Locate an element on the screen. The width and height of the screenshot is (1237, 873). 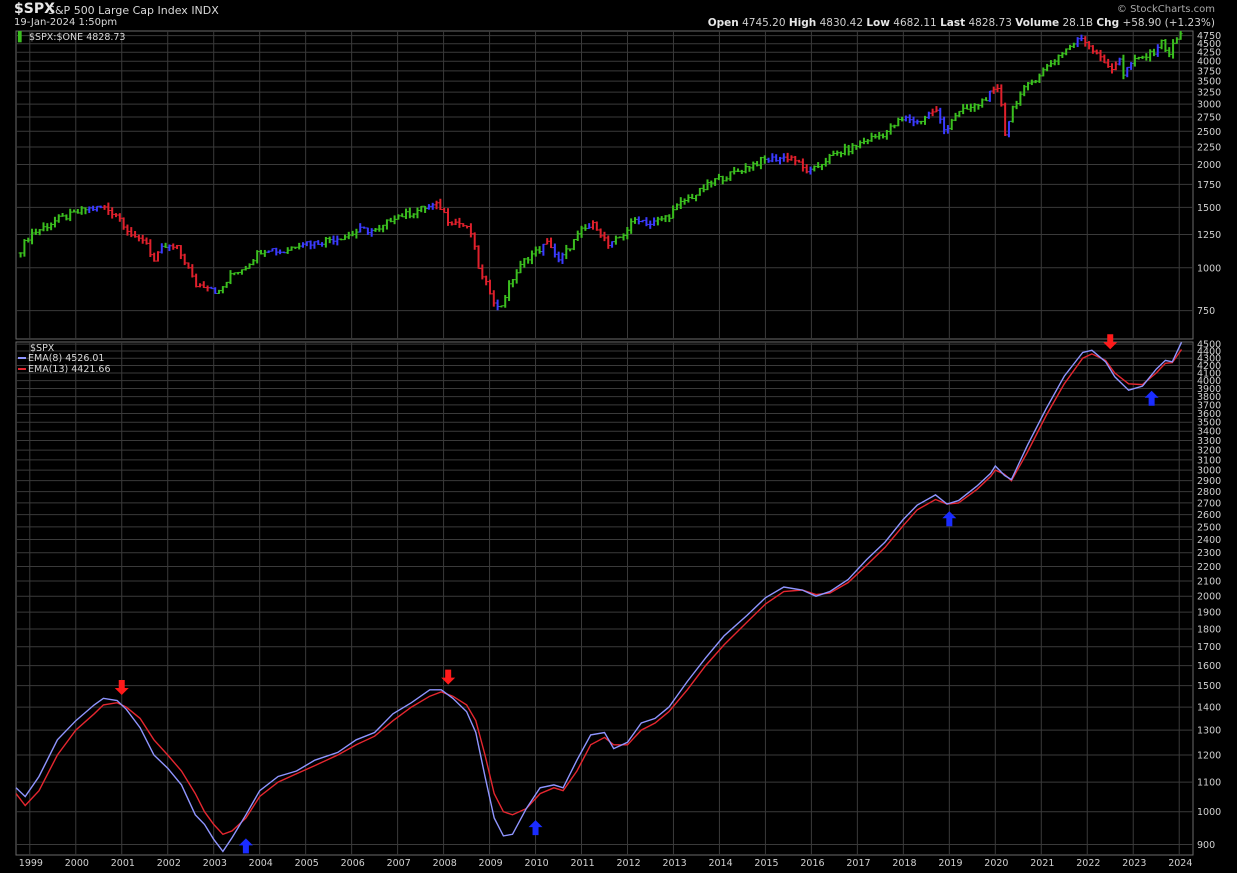
x-tick-label: 2010 is located at coordinates (537, 863).